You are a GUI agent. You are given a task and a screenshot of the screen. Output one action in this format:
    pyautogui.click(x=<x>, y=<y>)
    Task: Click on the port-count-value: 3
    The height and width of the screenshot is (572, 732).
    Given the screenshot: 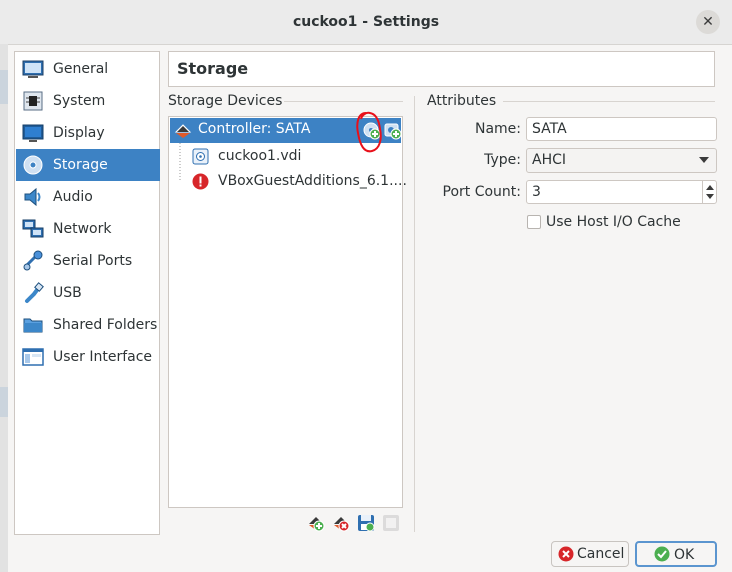 What is the action you would take?
    pyautogui.click(x=536, y=192)
    